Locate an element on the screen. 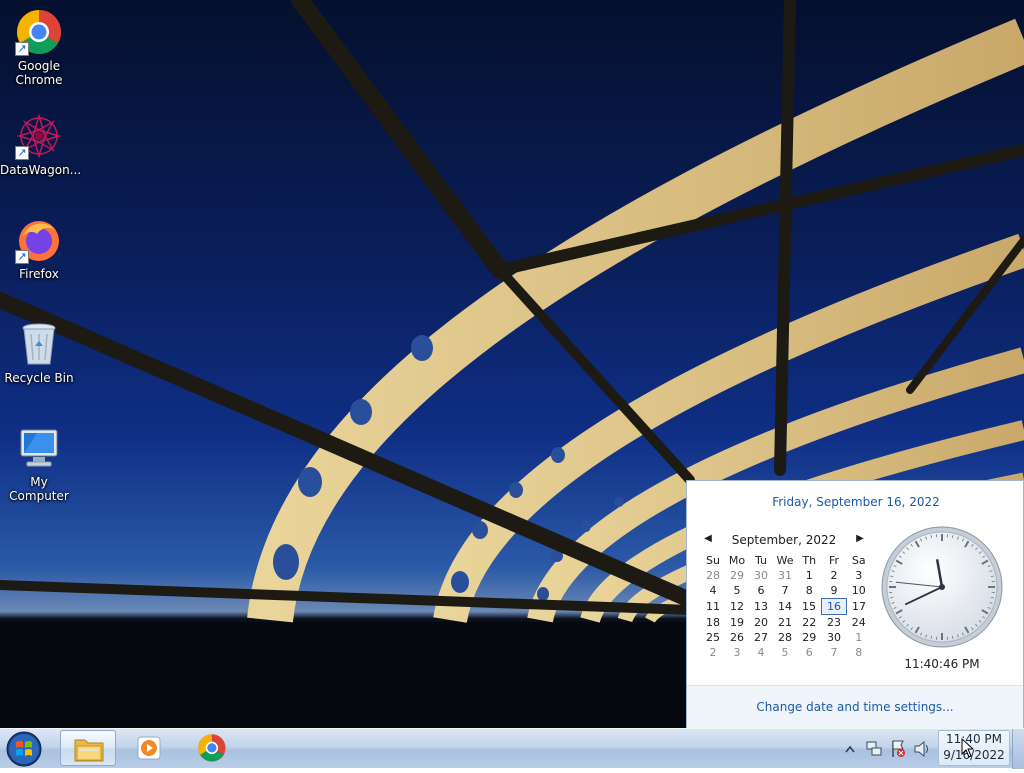 The width and height of the screenshot is (1024, 773). analog-clock is located at coordinates (942, 587).